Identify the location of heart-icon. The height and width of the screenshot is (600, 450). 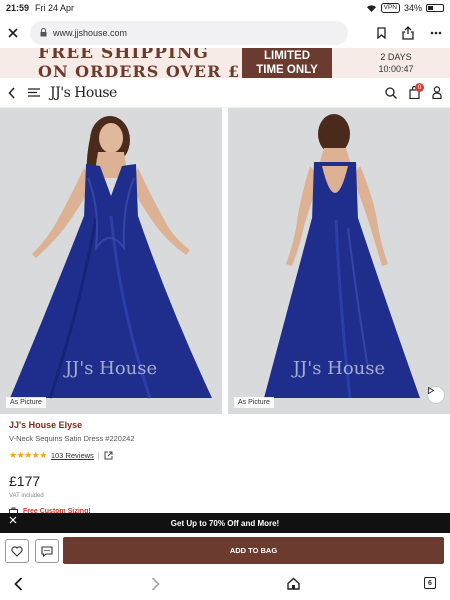
(17, 551).